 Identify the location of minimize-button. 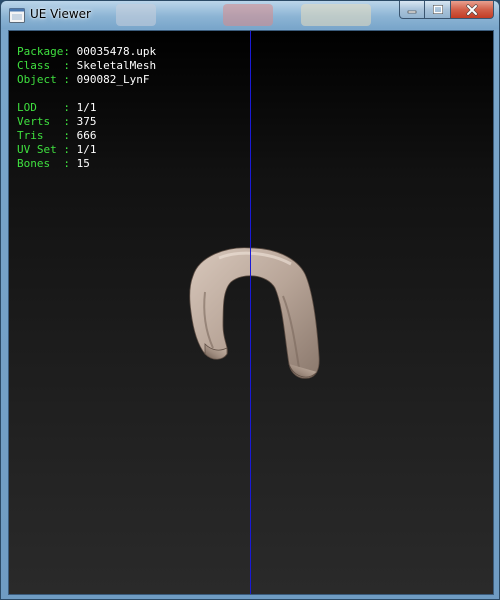
(412, 10).